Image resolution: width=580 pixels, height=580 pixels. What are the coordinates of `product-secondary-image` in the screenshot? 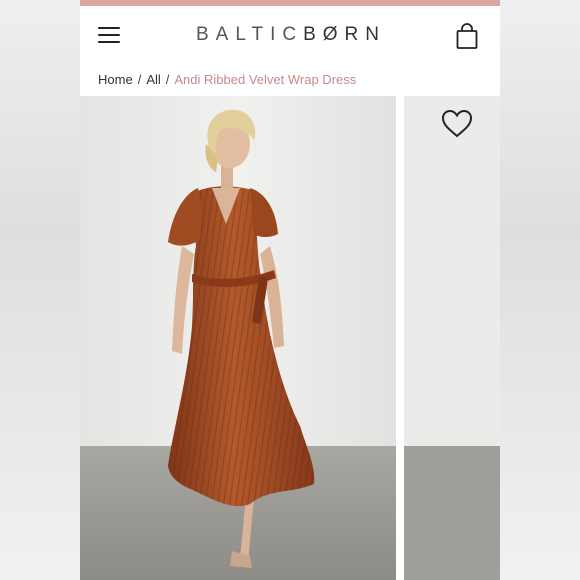 It's located at (452, 338).